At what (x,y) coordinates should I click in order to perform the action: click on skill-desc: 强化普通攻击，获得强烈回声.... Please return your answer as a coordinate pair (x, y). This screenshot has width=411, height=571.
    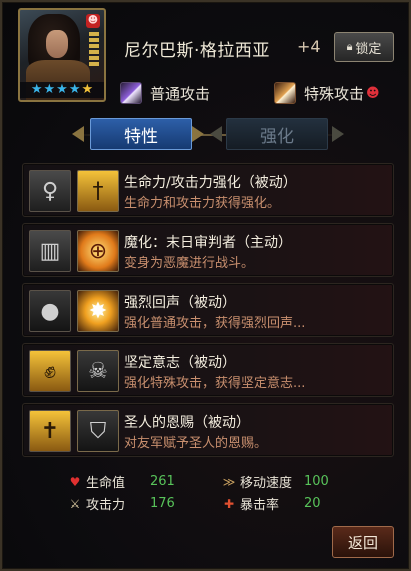
    Looking at the image, I should click on (215, 323).